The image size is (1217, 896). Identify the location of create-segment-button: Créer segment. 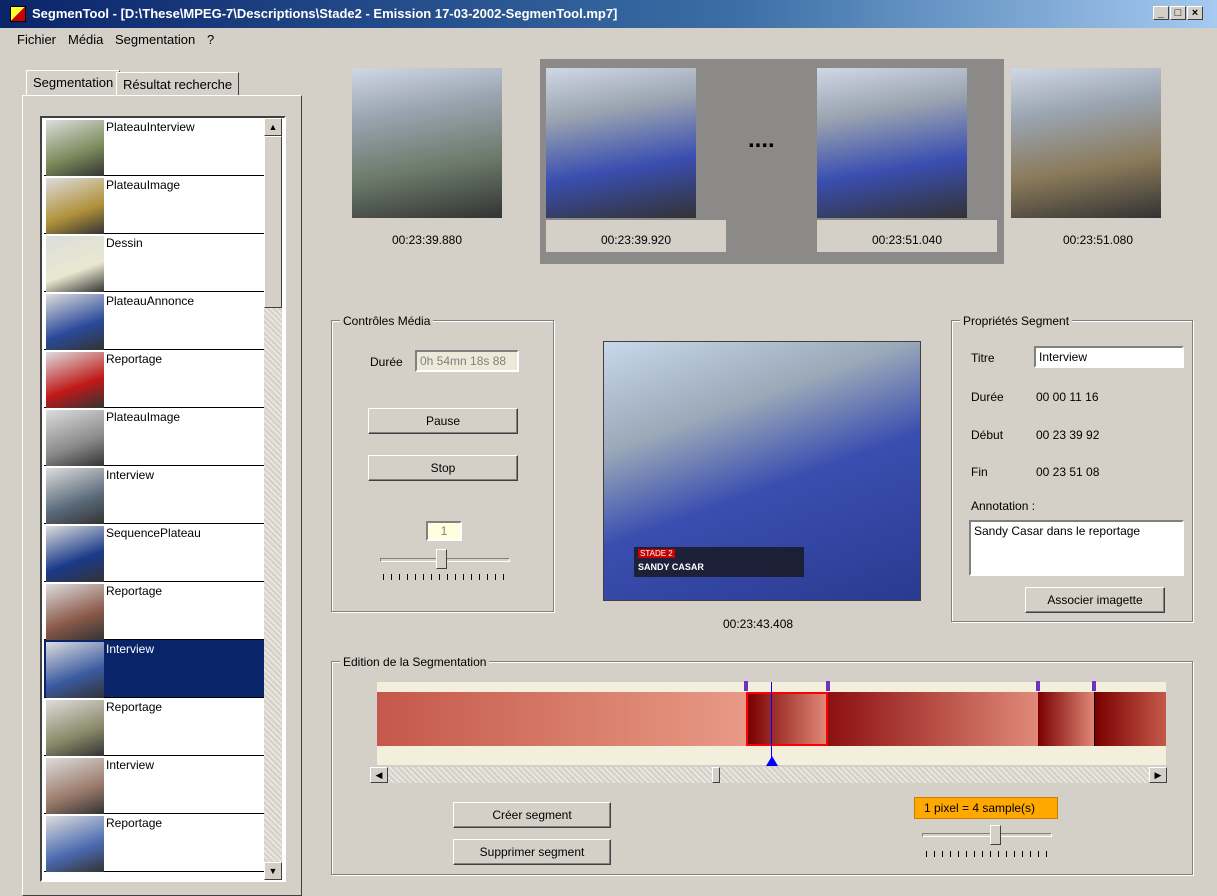
(532, 815).